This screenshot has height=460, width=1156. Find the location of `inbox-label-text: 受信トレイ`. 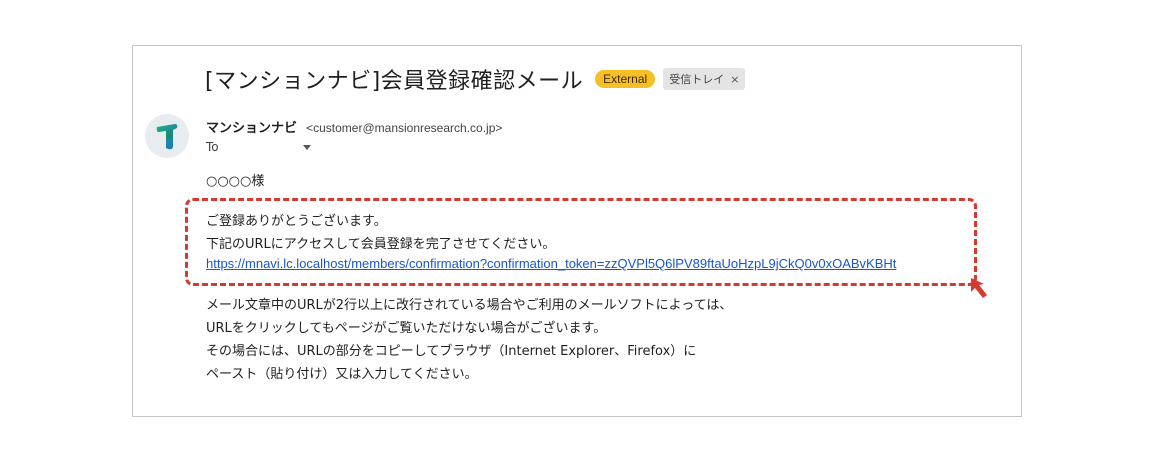

inbox-label-text: 受信トレイ is located at coordinates (697, 79).